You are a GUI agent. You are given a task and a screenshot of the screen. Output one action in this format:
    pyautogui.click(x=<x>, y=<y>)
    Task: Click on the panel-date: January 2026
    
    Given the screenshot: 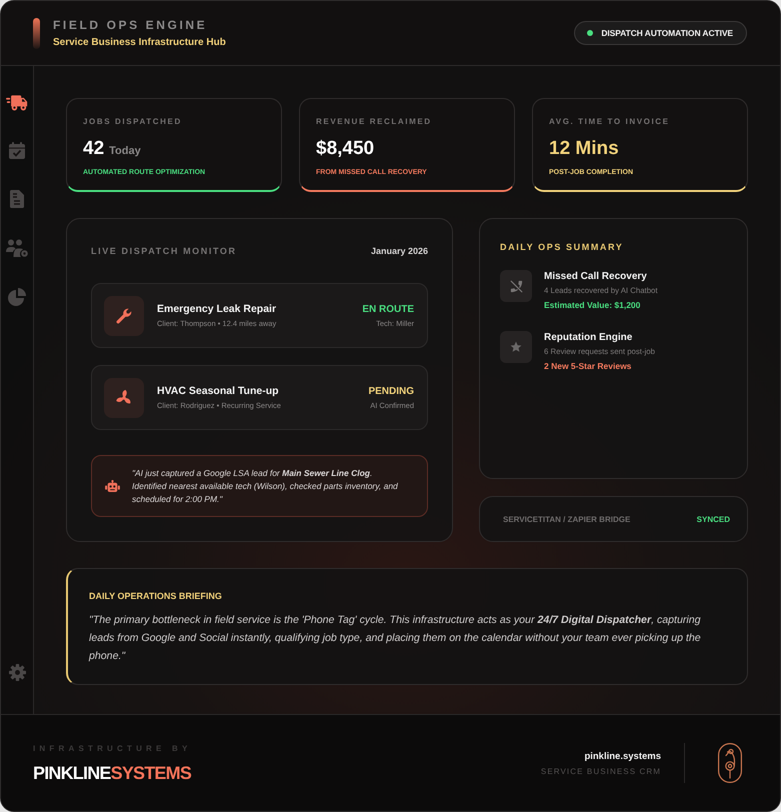 What is the action you would take?
    pyautogui.click(x=399, y=251)
    